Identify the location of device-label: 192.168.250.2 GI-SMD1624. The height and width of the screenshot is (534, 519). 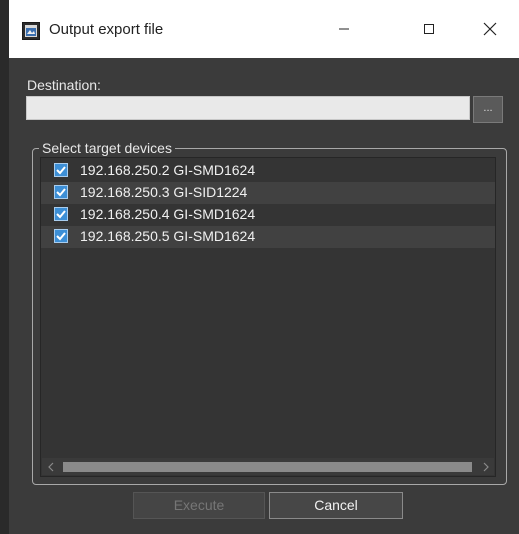
(168, 170).